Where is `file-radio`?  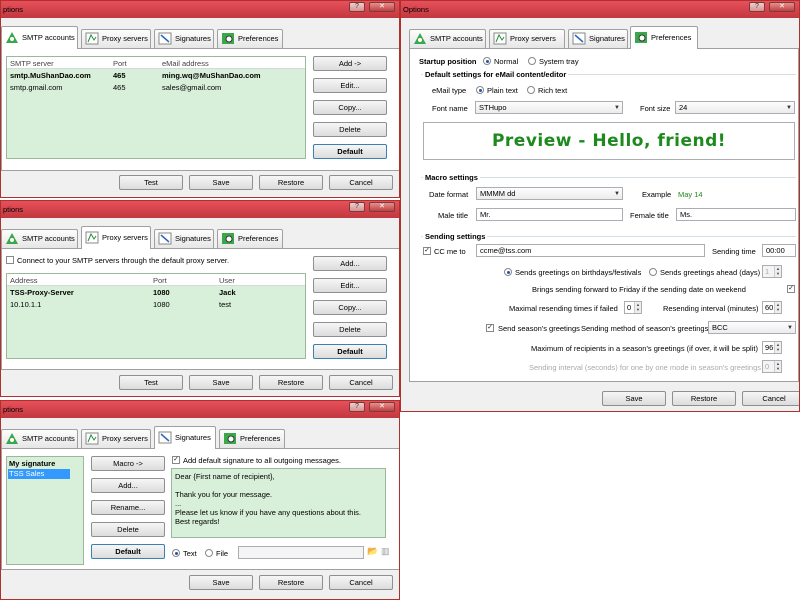 file-radio is located at coordinates (209, 553).